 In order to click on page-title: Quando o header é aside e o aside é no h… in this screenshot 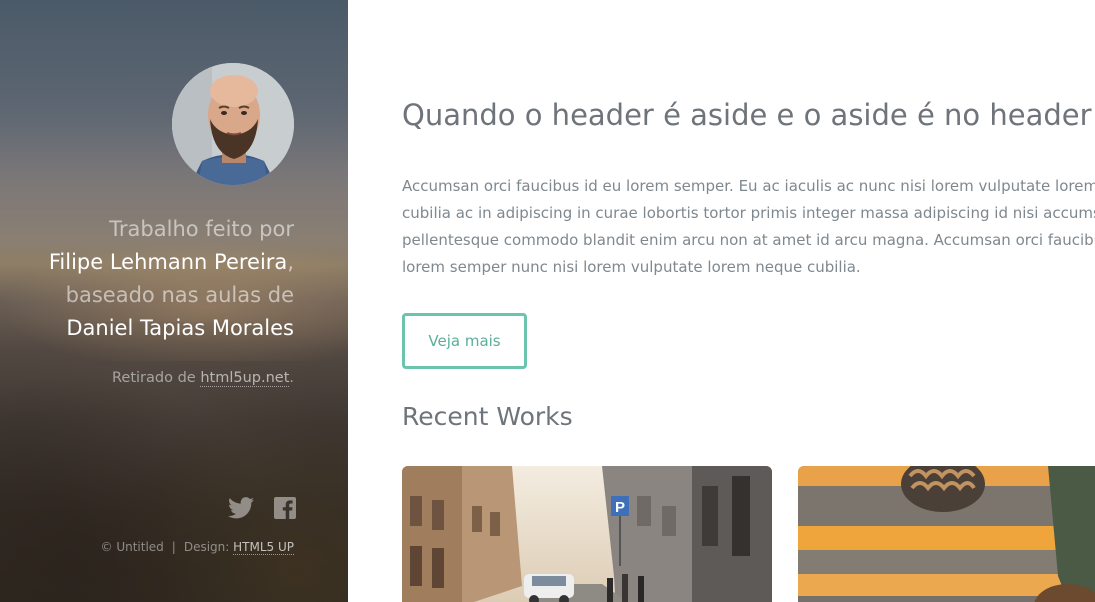, I will do `click(747, 115)`.